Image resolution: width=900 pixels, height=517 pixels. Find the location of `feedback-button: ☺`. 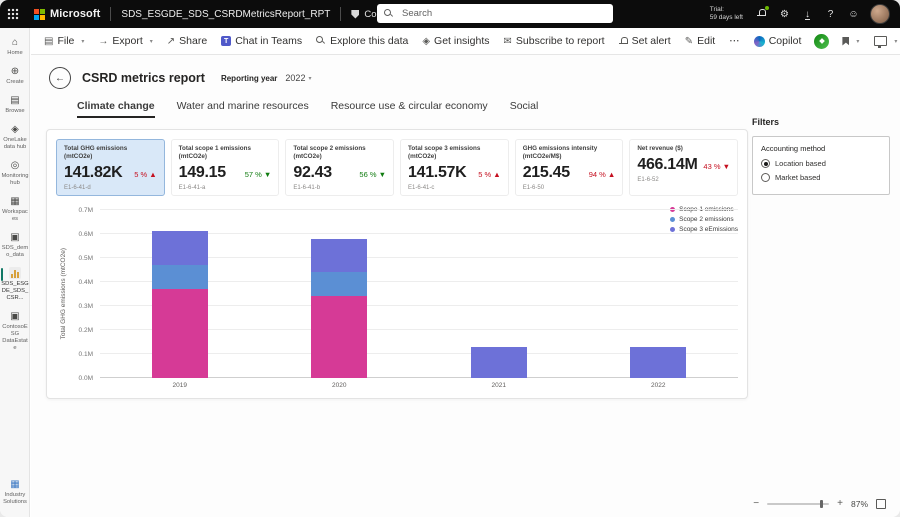

feedback-button: ☺ is located at coordinates (853, 14).